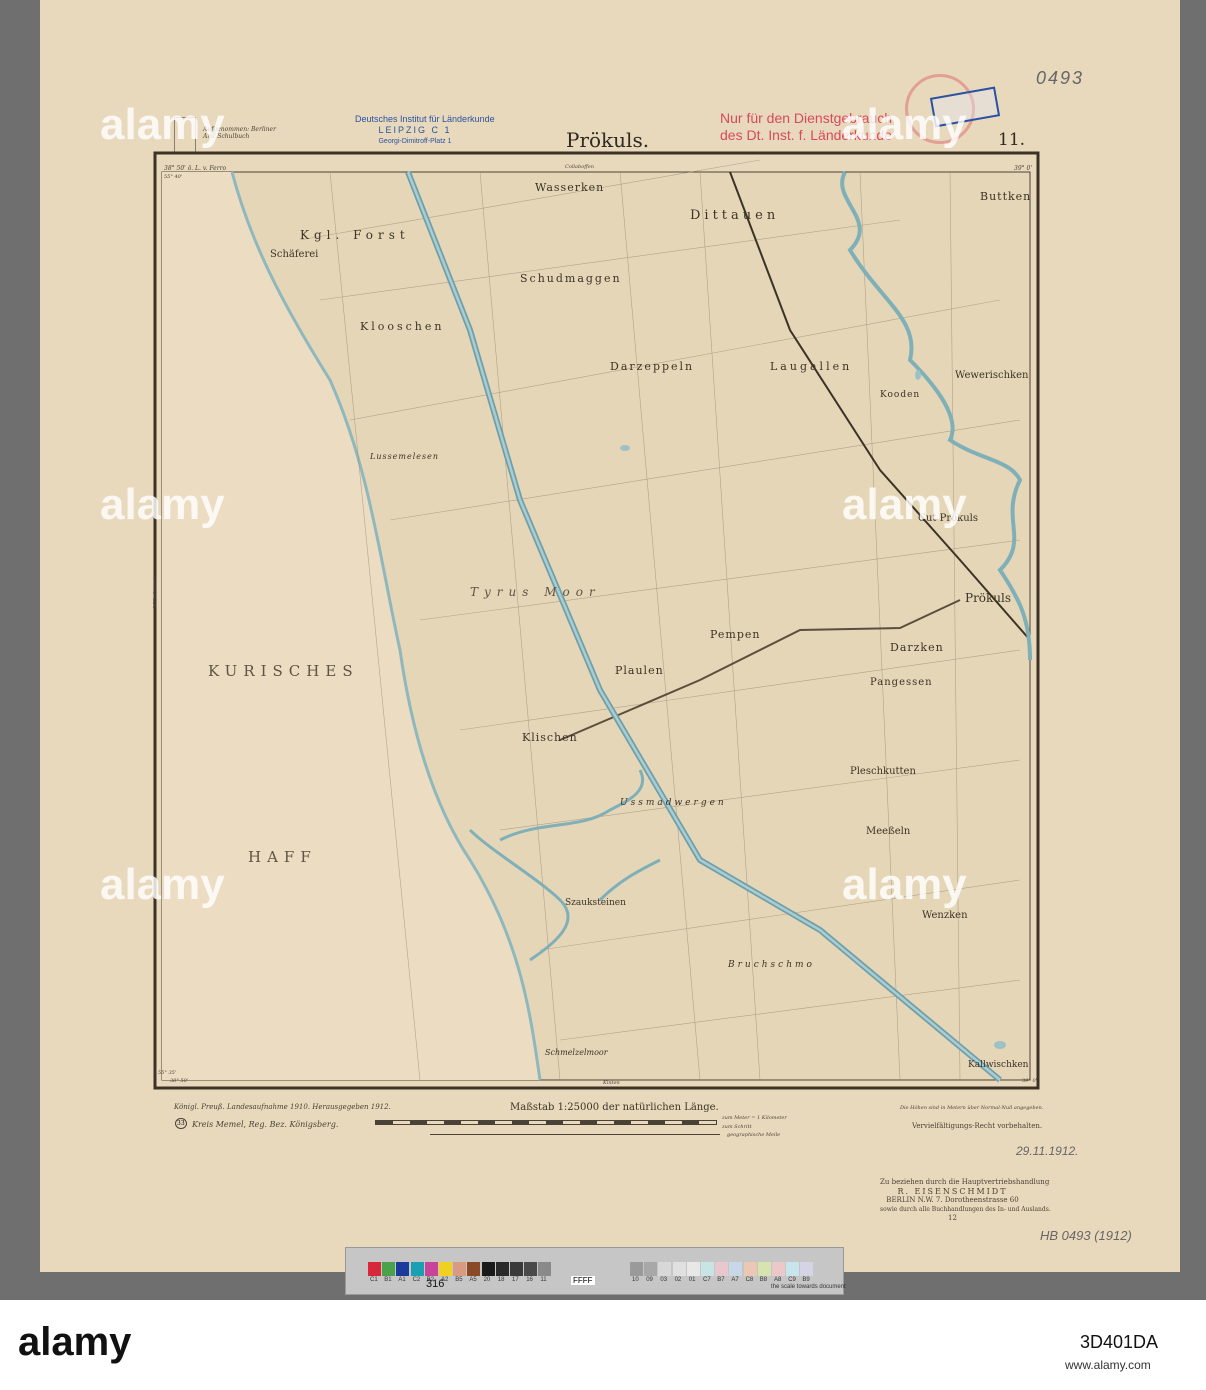 The image size is (1206, 1390). What do you see at coordinates (635, 1280) in the screenshot?
I see `color-patch-label: 10` at bounding box center [635, 1280].